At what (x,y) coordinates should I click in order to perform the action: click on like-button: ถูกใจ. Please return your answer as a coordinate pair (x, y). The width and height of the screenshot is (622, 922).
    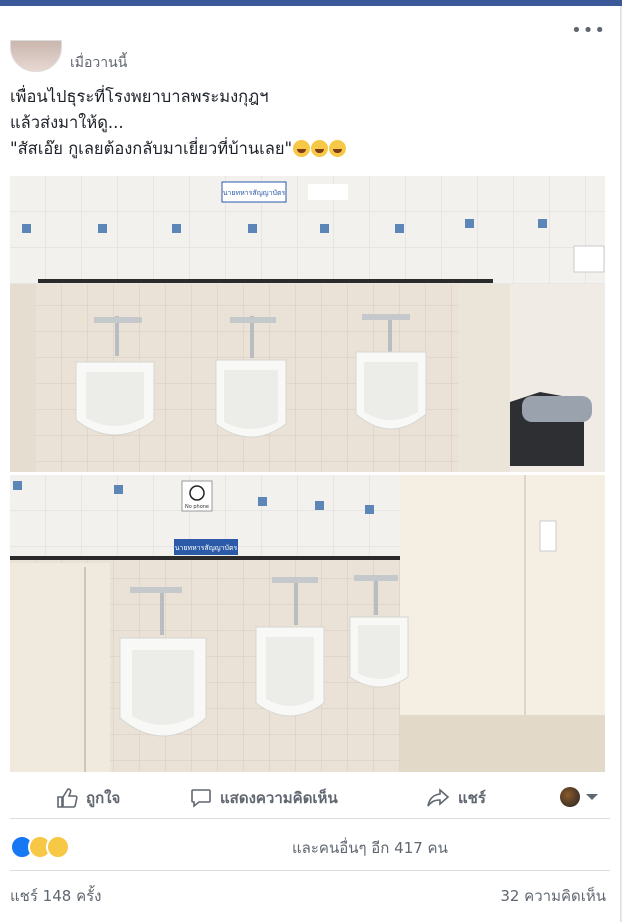
    Looking at the image, I should click on (88, 798).